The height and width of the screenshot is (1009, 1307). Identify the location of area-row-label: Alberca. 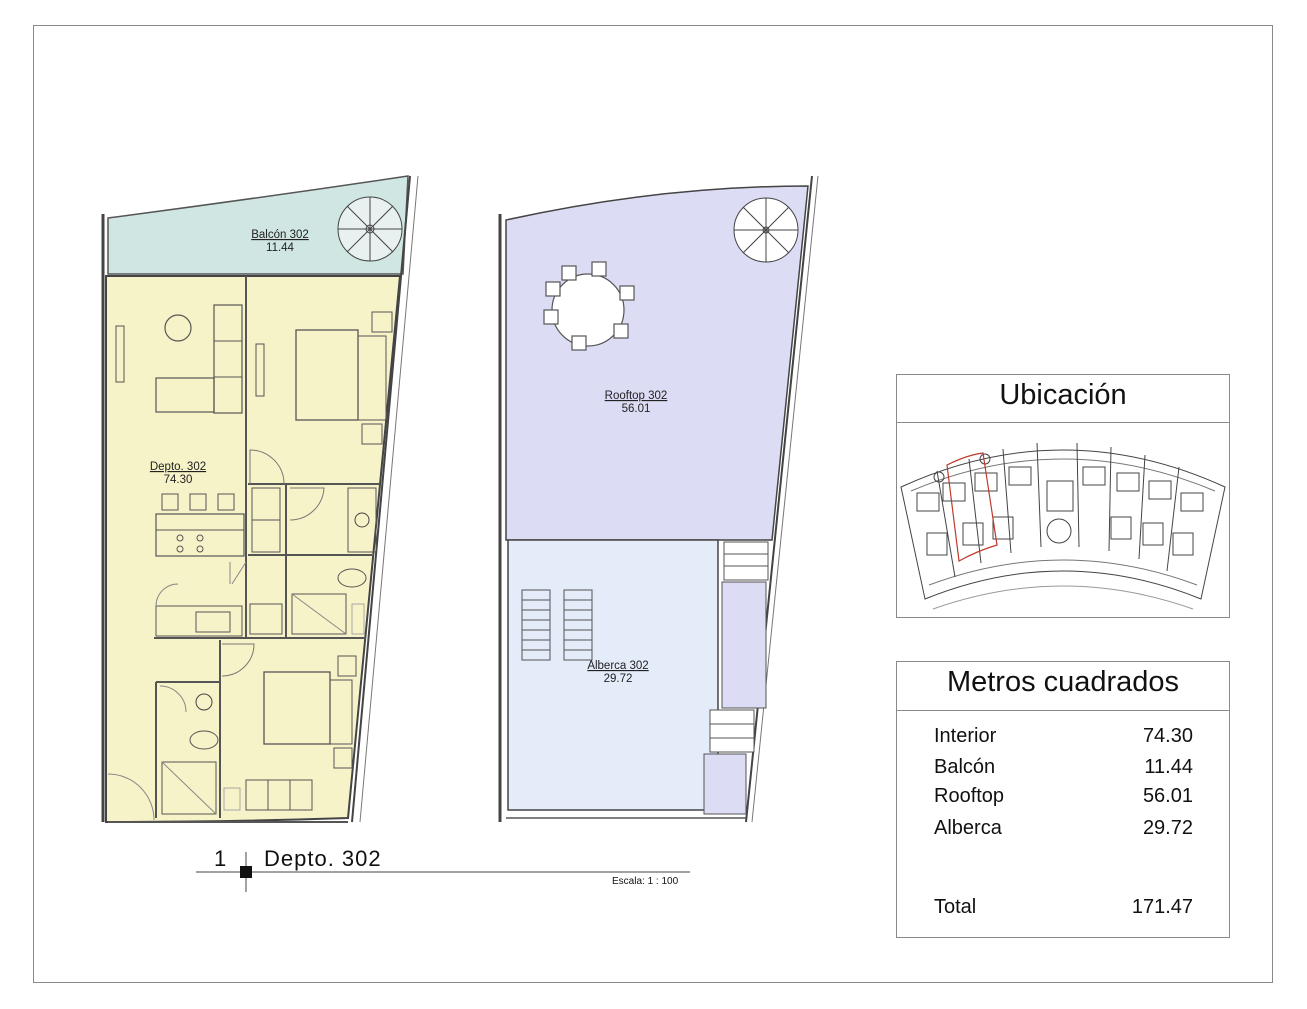
(968, 828).